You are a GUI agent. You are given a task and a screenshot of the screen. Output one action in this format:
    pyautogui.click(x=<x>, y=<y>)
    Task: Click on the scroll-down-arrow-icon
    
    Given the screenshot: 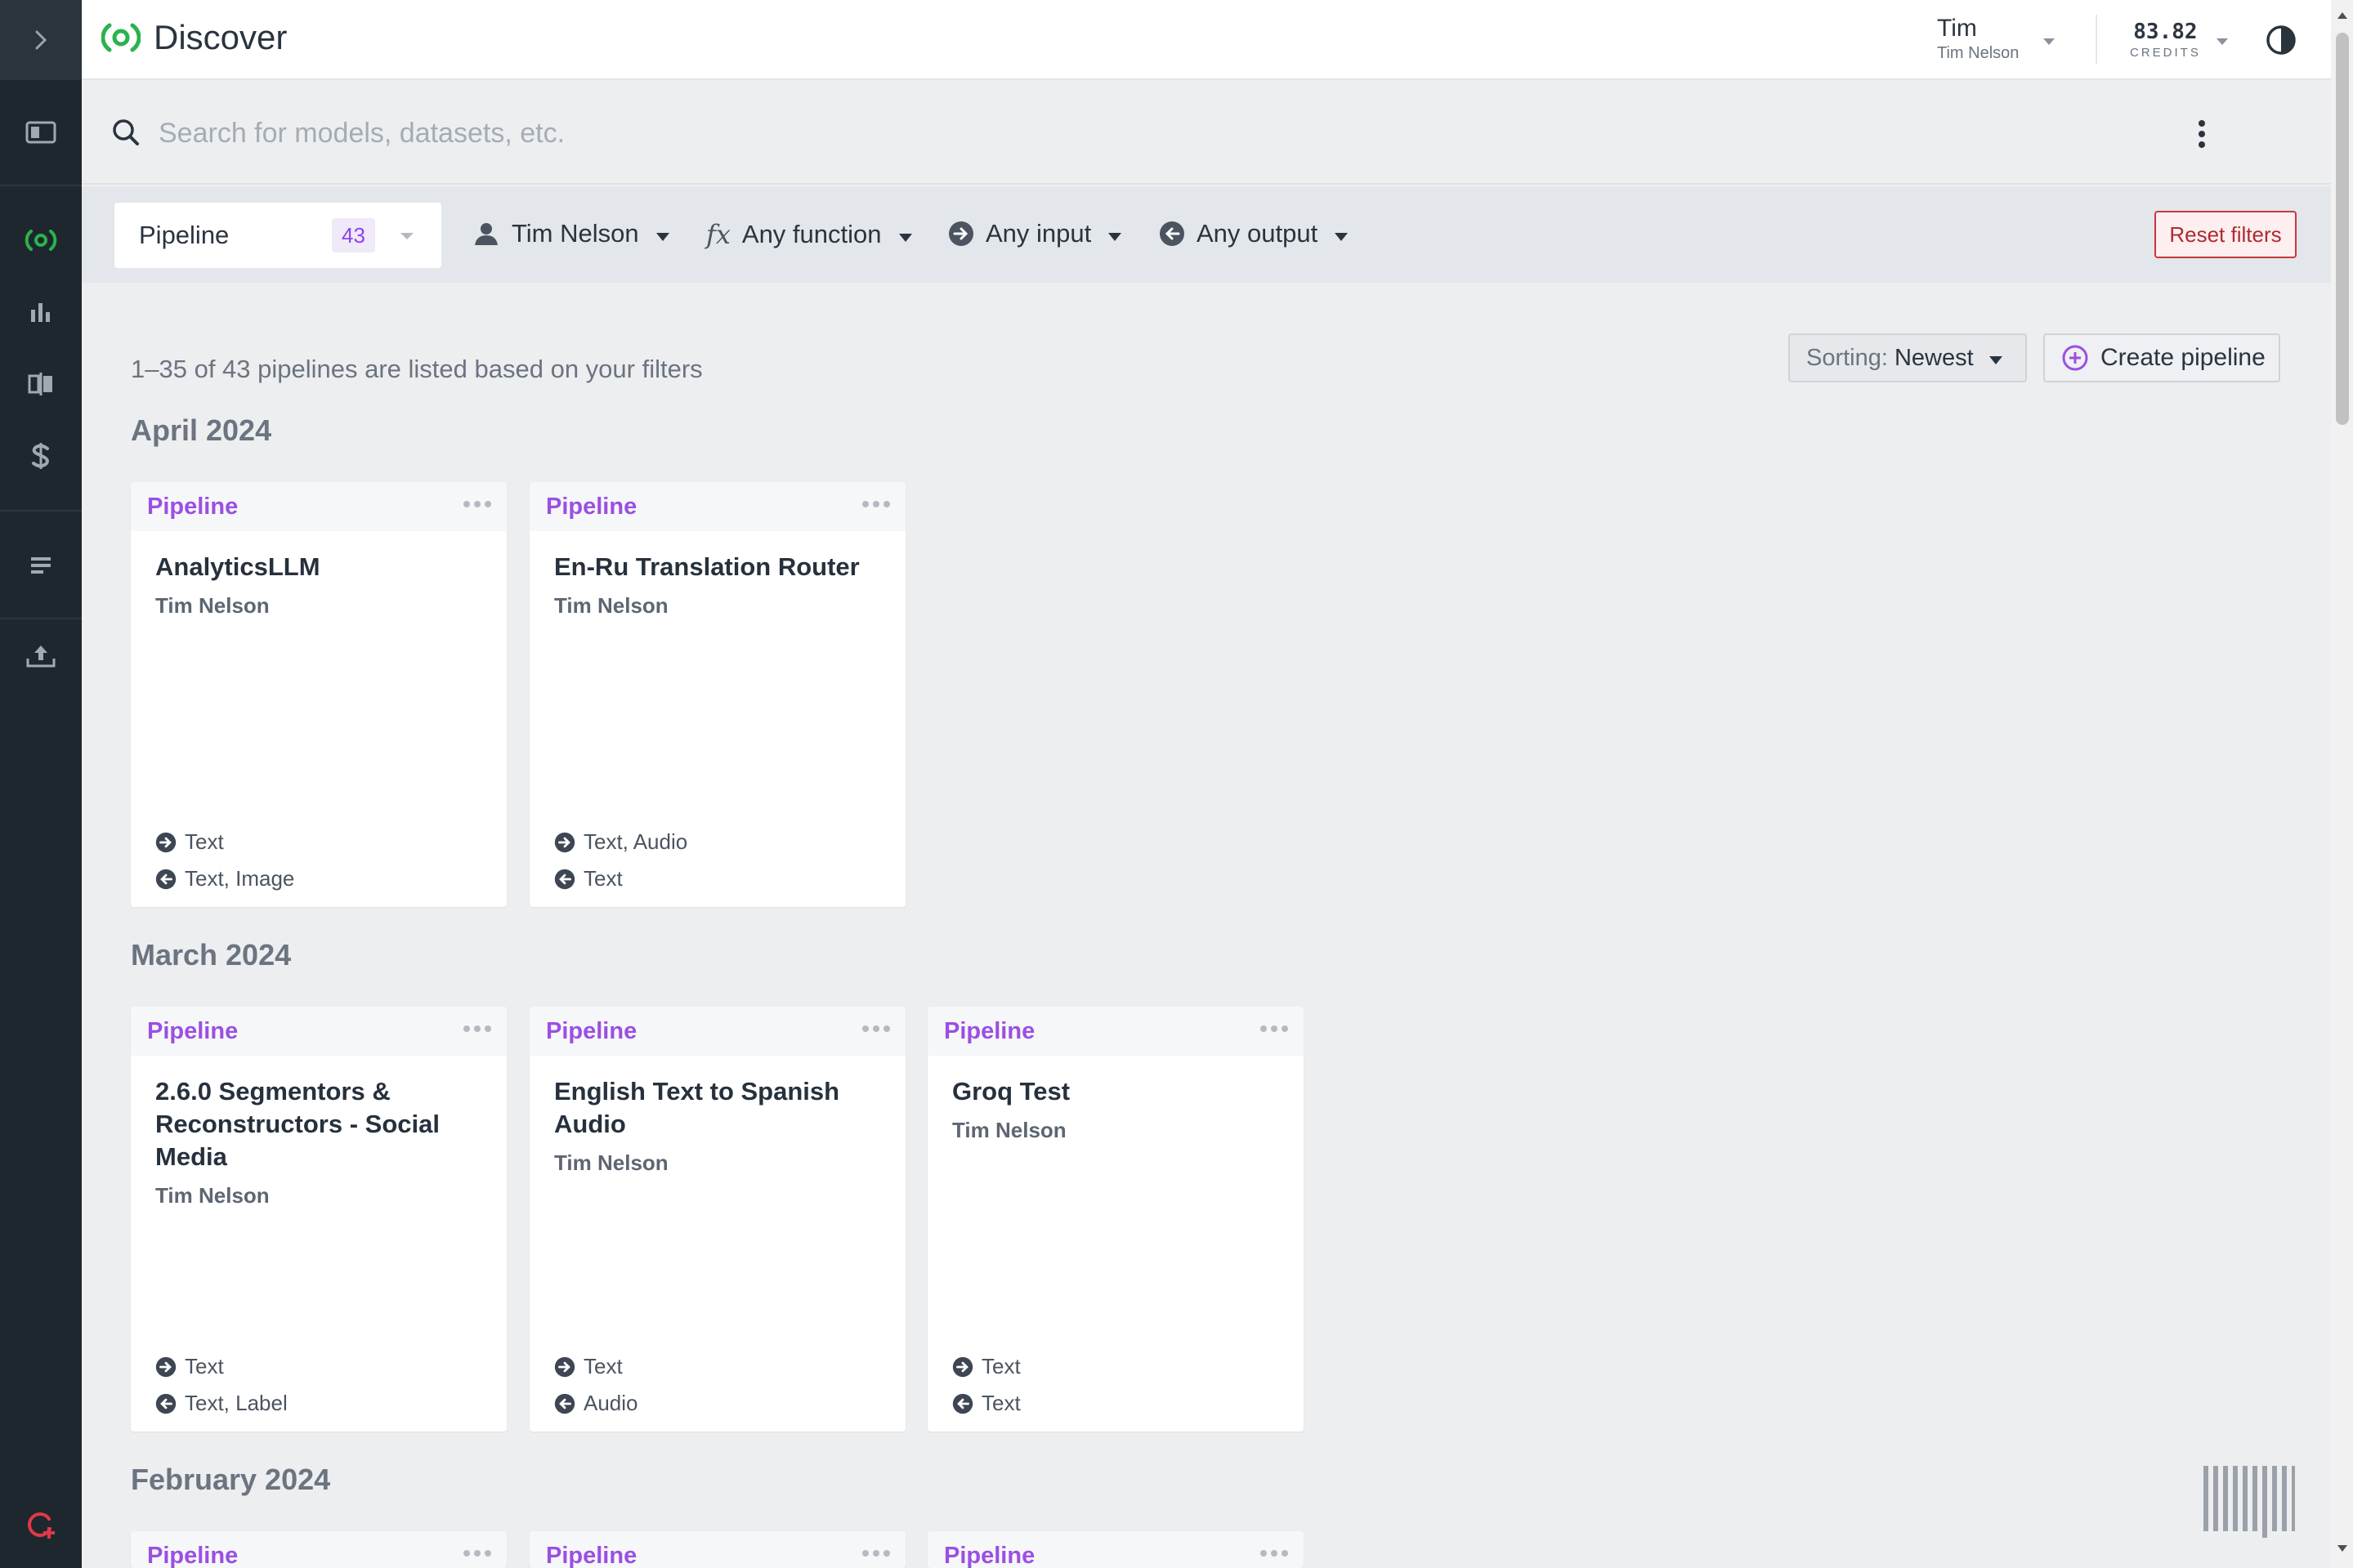 What is the action you would take?
    pyautogui.click(x=2342, y=1550)
    